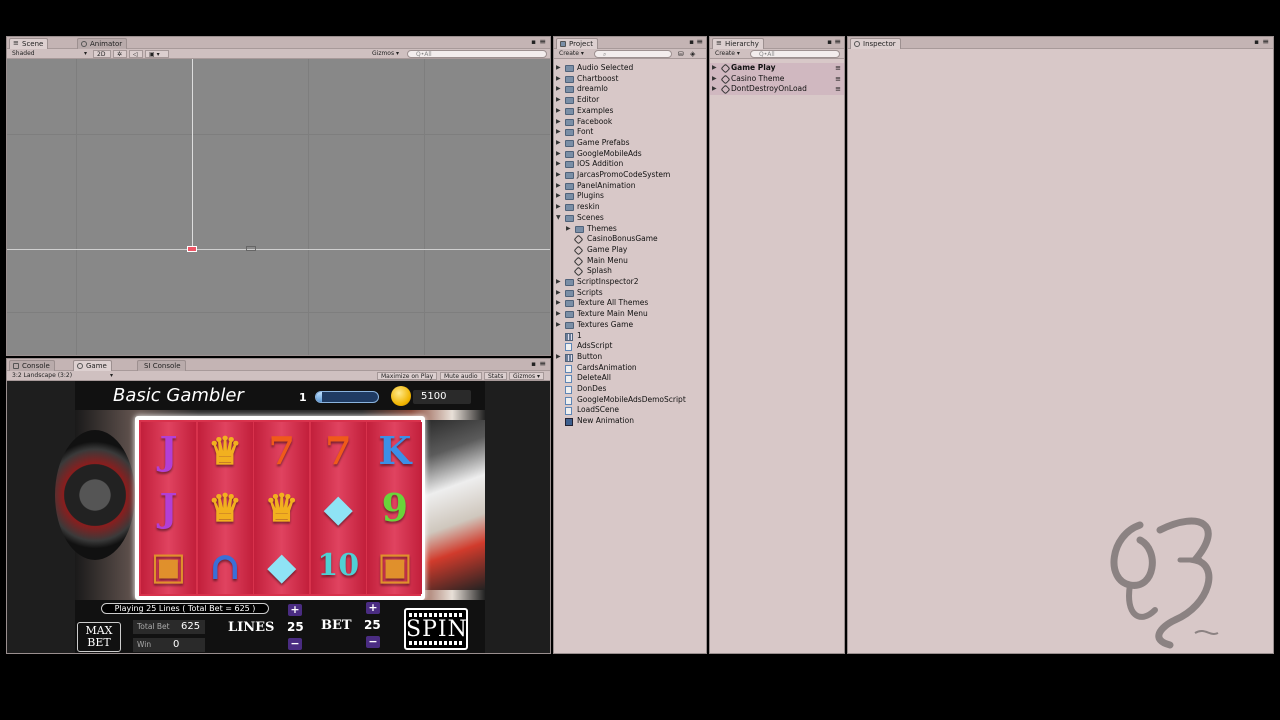 Image resolution: width=1280 pixels, height=720 pixels. Describe the element at coordinates (630, 186) in the screenshot. I see `project-item: ▶ PanelAnimation` at that location.